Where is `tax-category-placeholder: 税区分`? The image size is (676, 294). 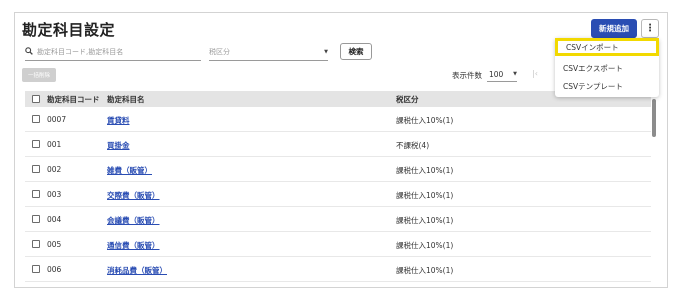 tax-category-placeholder: 税区分 is located at coordinates (219, 52).